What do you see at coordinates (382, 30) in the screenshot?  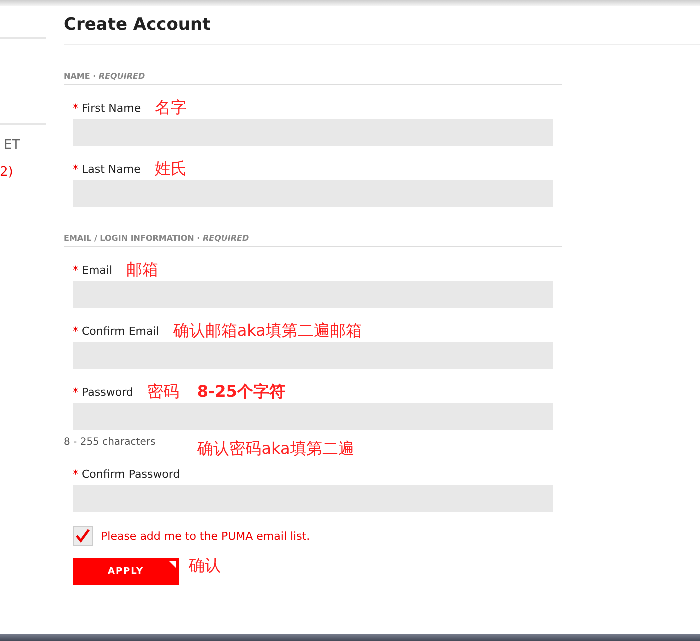 I see `page-title: Create Account` at bounding box center [382, 30].